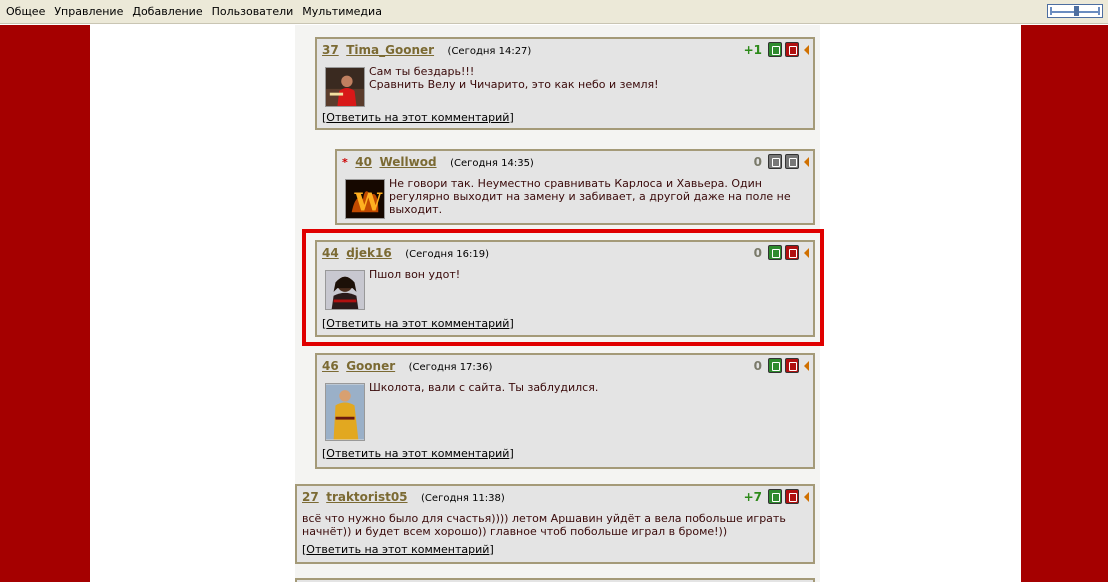 The height and width of the screenshot is (582, 1108). Describe the element at coordinates (407, 162) in the screenshot. I see `comment-author-link: Wellwod` at that location.